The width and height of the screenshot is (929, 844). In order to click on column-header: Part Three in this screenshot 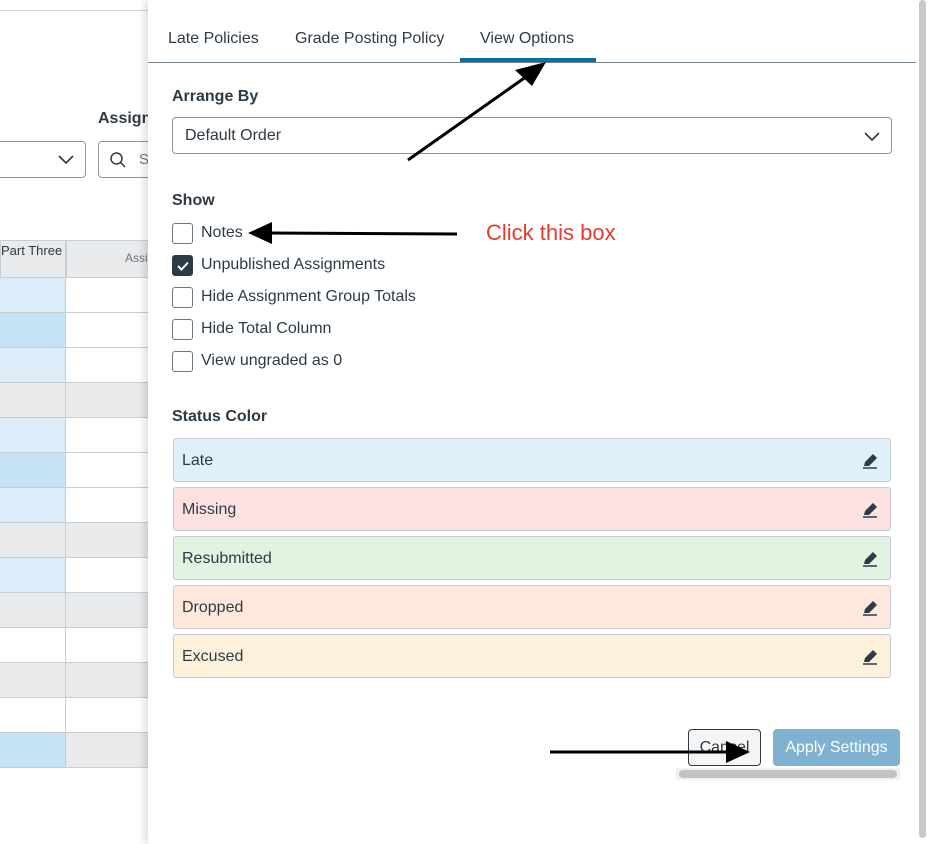, I will do `click(33, 259)`.